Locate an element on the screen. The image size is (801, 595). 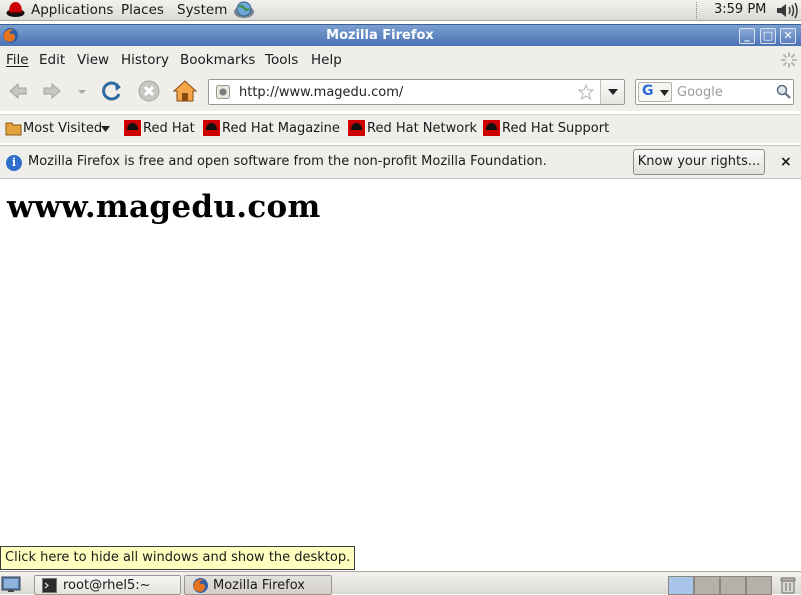
window-titlebar: Mozilla Firefox _ □ ✕ is located at coordinates (400, 35).